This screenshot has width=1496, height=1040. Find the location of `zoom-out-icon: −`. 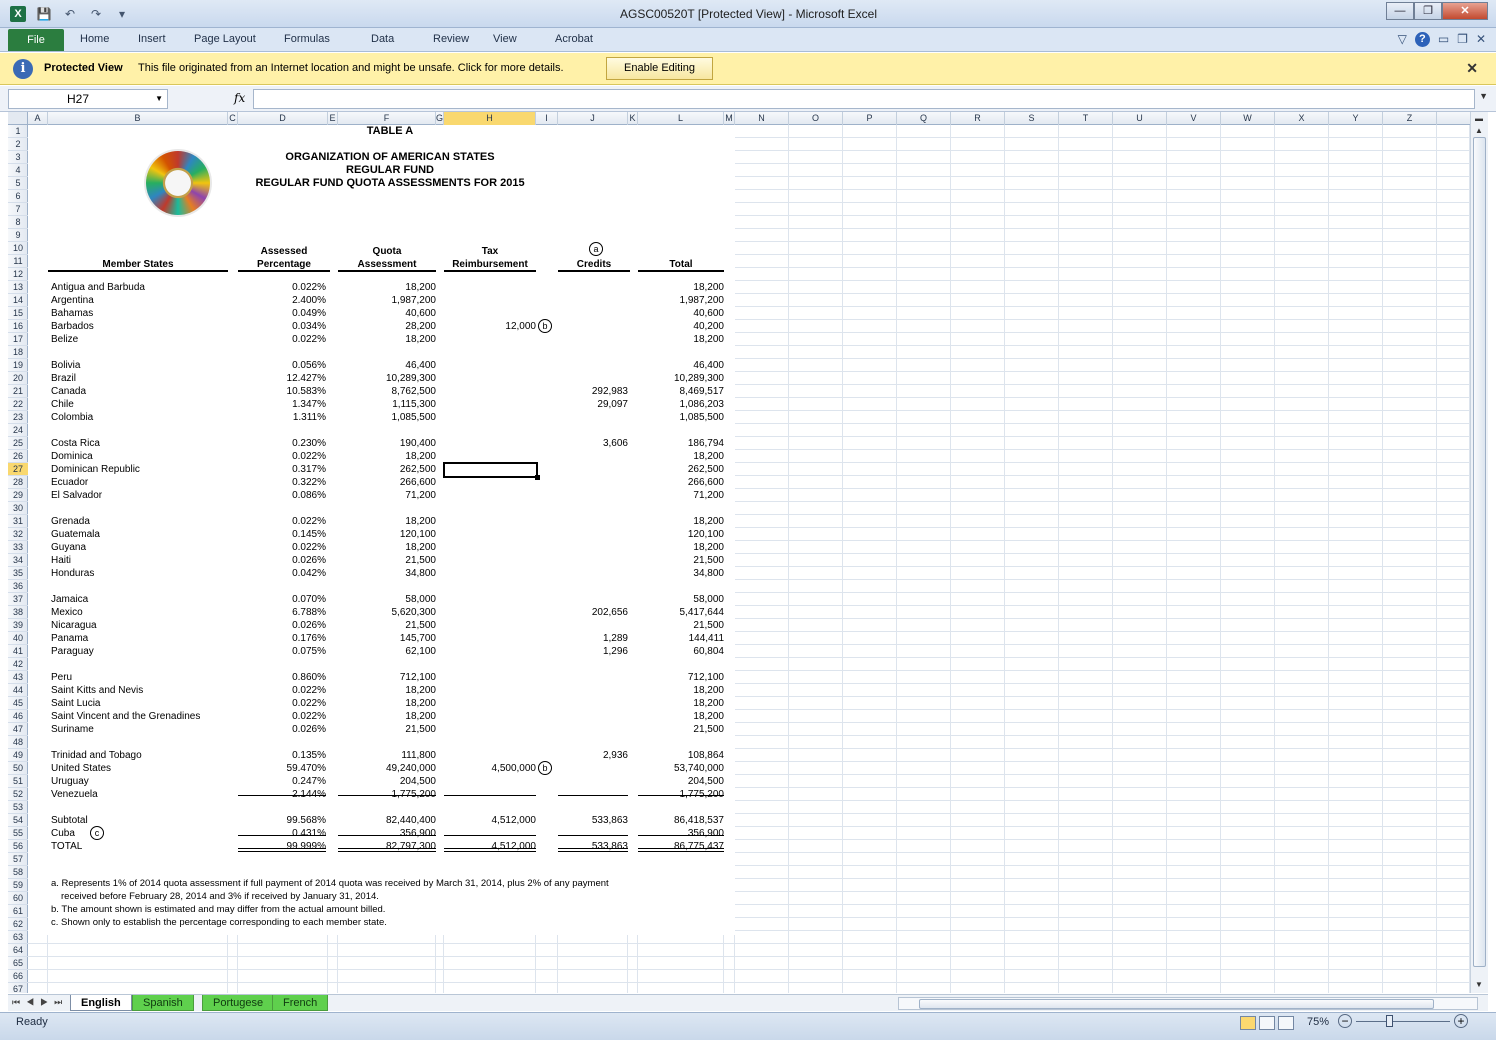

zoom-out-icon: − is located at coordinates (1345, 1021).